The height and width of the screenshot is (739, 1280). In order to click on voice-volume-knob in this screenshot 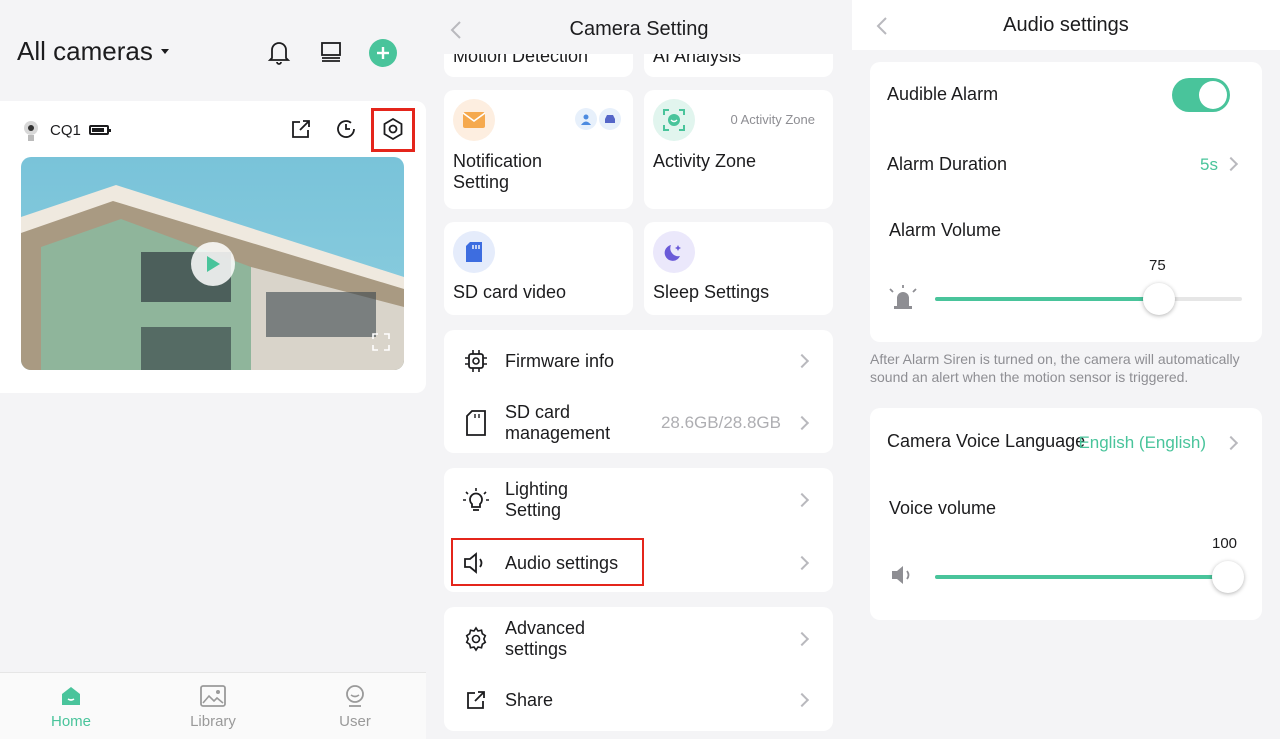, I will do `click(1228, 577)`.